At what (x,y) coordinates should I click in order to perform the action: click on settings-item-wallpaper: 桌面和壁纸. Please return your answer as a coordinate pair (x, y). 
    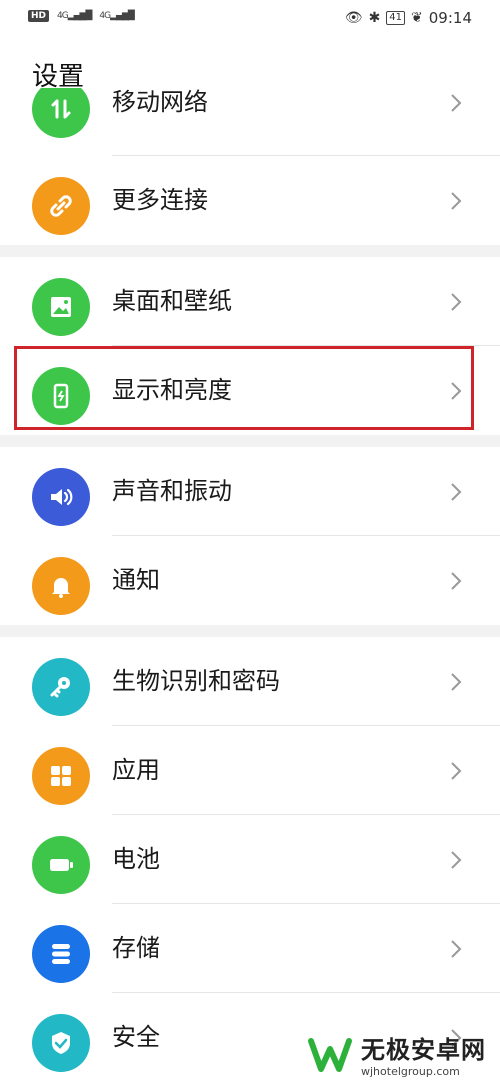
    Looking at the image, I should click on (250, 301).